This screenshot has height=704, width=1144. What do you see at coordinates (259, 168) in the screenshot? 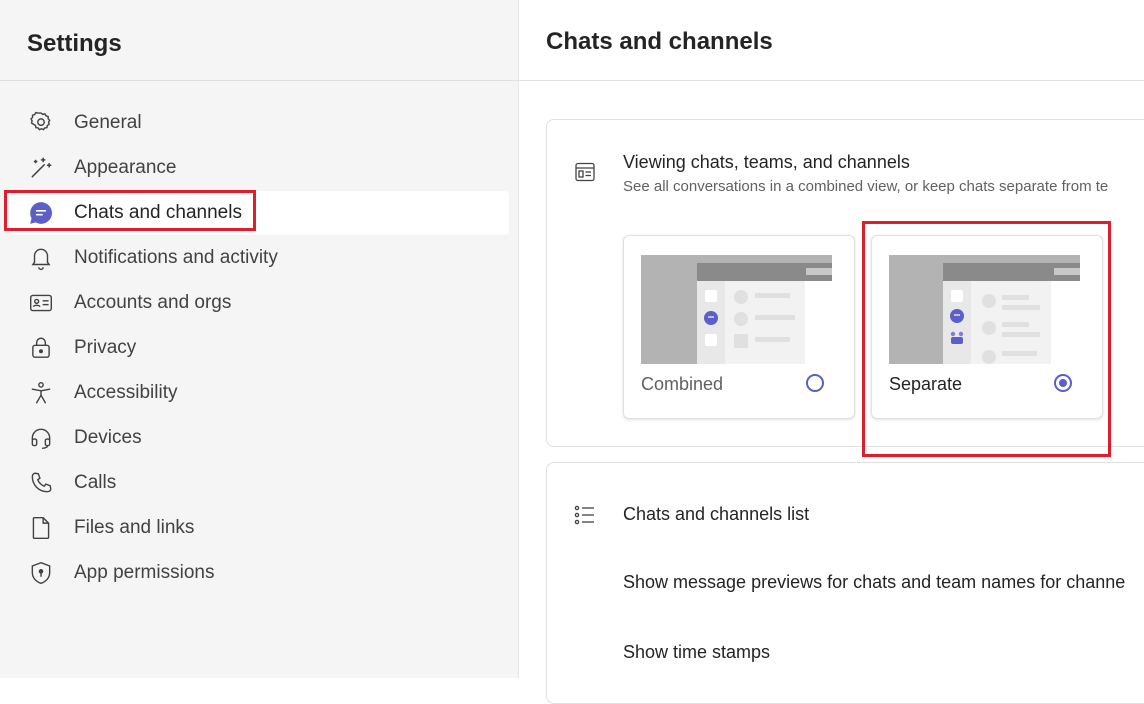
I see `sidebar-item-appearance: Appearance` at bounding box center [259, 168].